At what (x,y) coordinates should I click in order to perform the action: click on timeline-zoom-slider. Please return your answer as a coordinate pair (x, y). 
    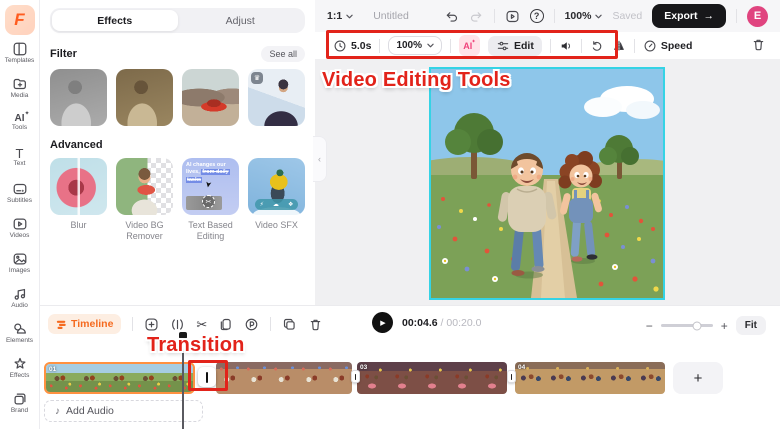
    Looking at the image, I should click on (686, 325).